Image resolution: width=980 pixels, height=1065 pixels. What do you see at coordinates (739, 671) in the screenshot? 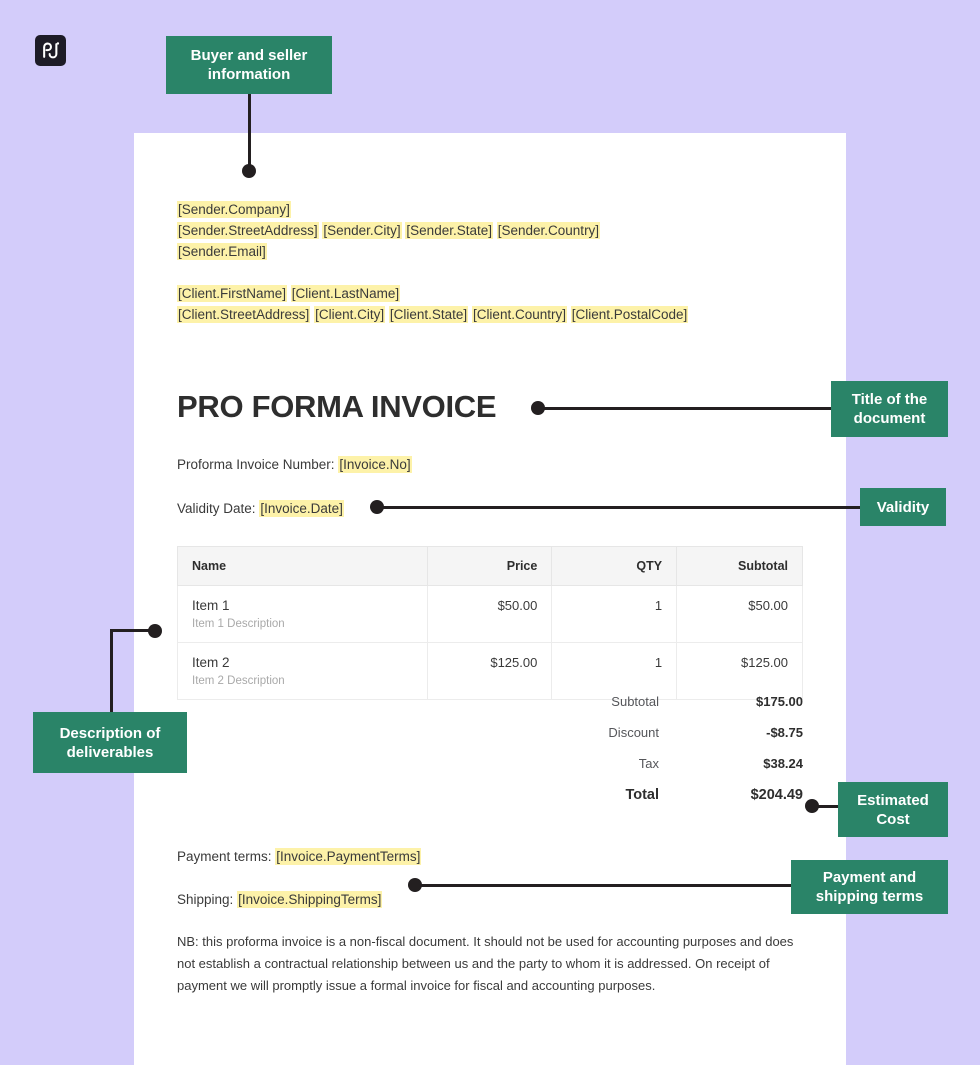
I see `cell-item-subtotal: $125.00` at bounding box center [739, 671].